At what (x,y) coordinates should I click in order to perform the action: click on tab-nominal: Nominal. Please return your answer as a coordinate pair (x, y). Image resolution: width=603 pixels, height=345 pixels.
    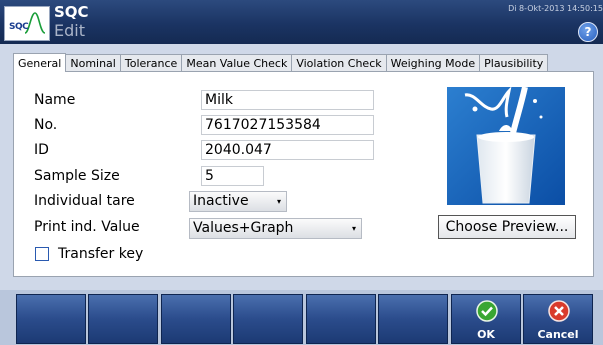
    Looking at the image, I should click on (93, 62).